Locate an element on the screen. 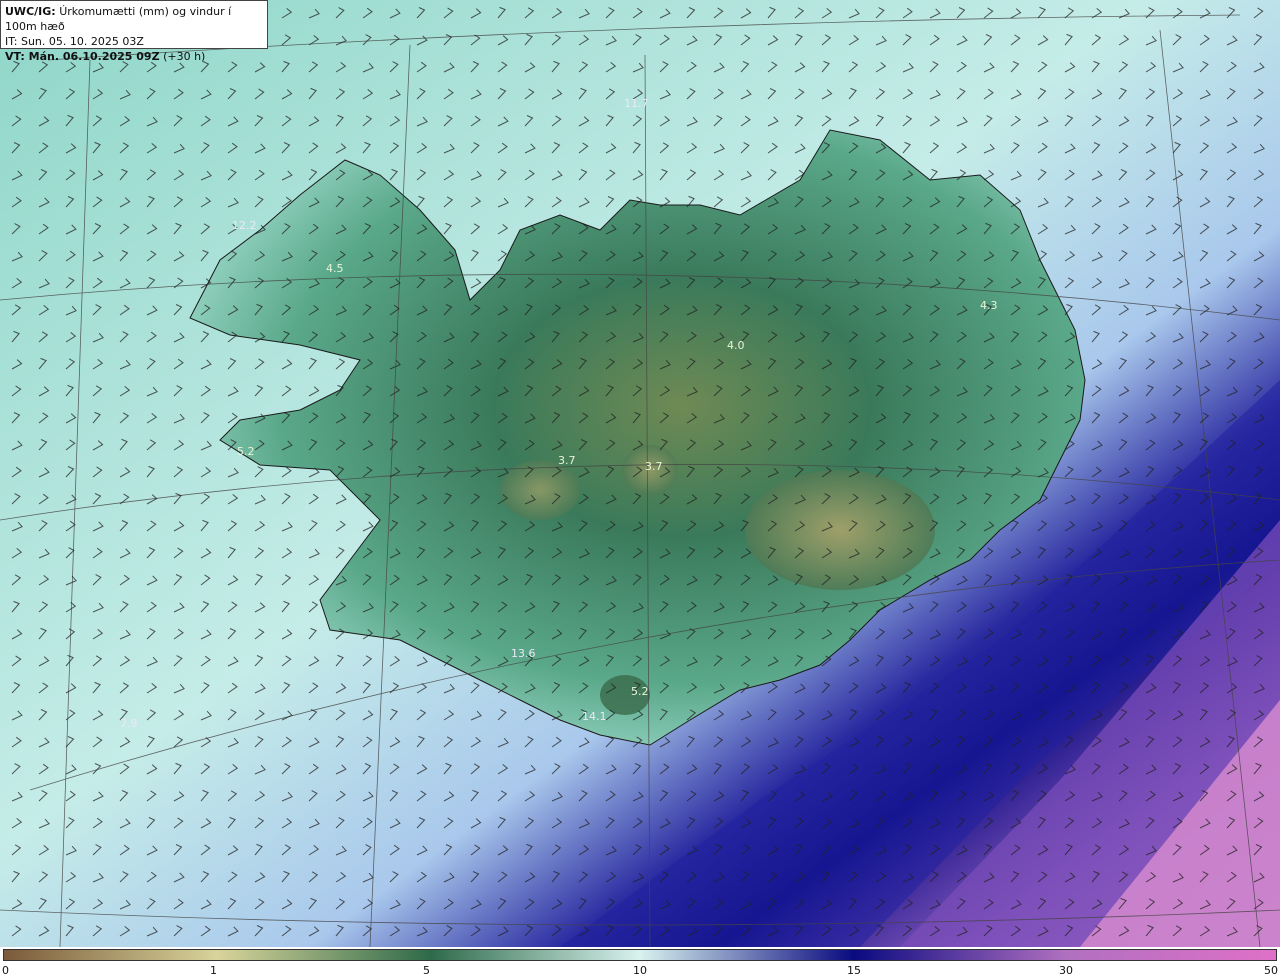 The width and height of the screenshot is (1280, 978). precip-value-label: 7.9 is located at coordinates (129, 723).